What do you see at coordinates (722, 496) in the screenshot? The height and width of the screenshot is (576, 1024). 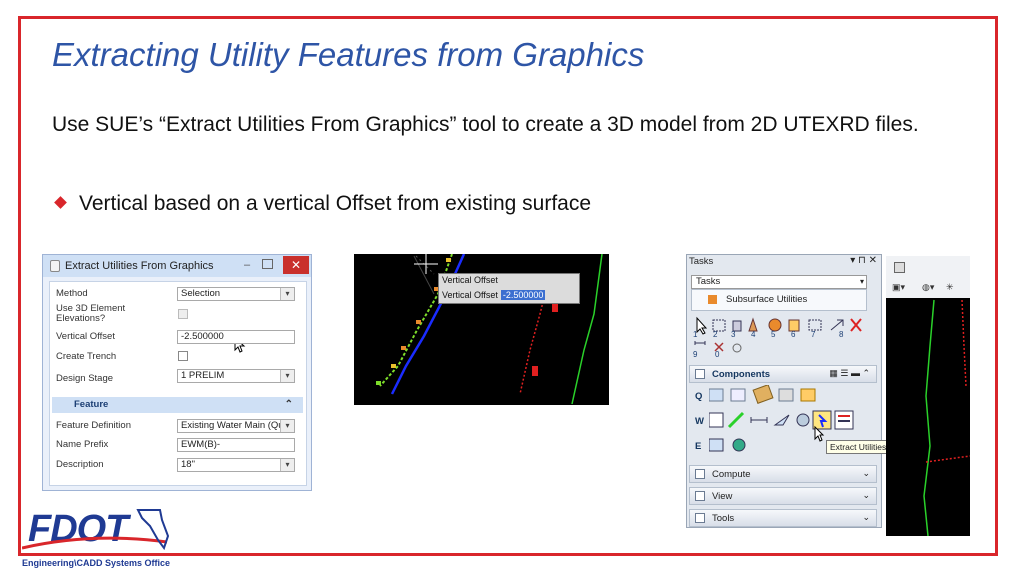 I see `view-label: View` at bounding box center [722, 496].